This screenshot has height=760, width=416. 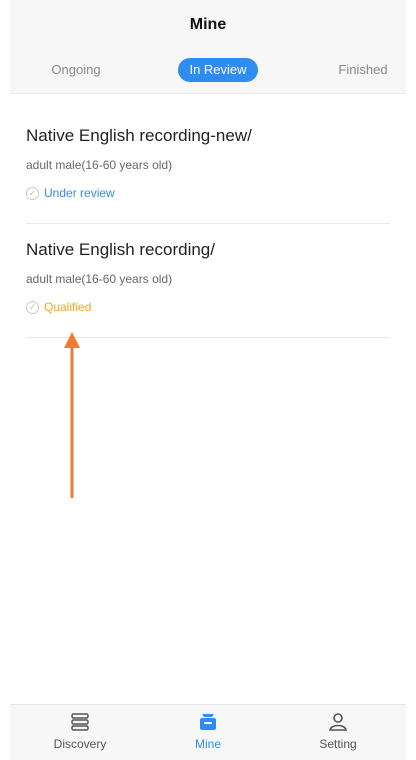 What do you see at coordinates (76, 70) in the screenshot?
I see `tab-ongoing: Ongoing` at bounding box center [76, 70].